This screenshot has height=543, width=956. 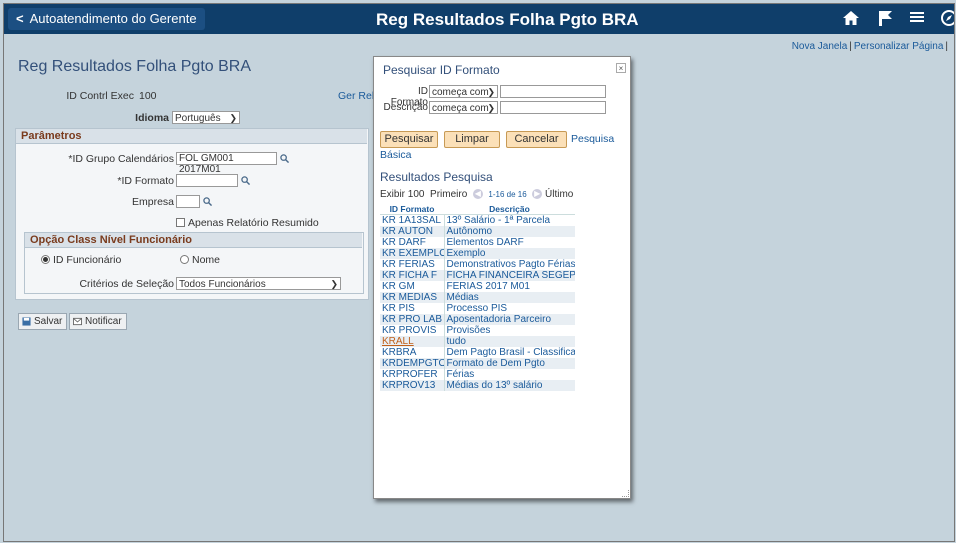 I want to click on save-button: Salvar, so click(x=43, y=321).